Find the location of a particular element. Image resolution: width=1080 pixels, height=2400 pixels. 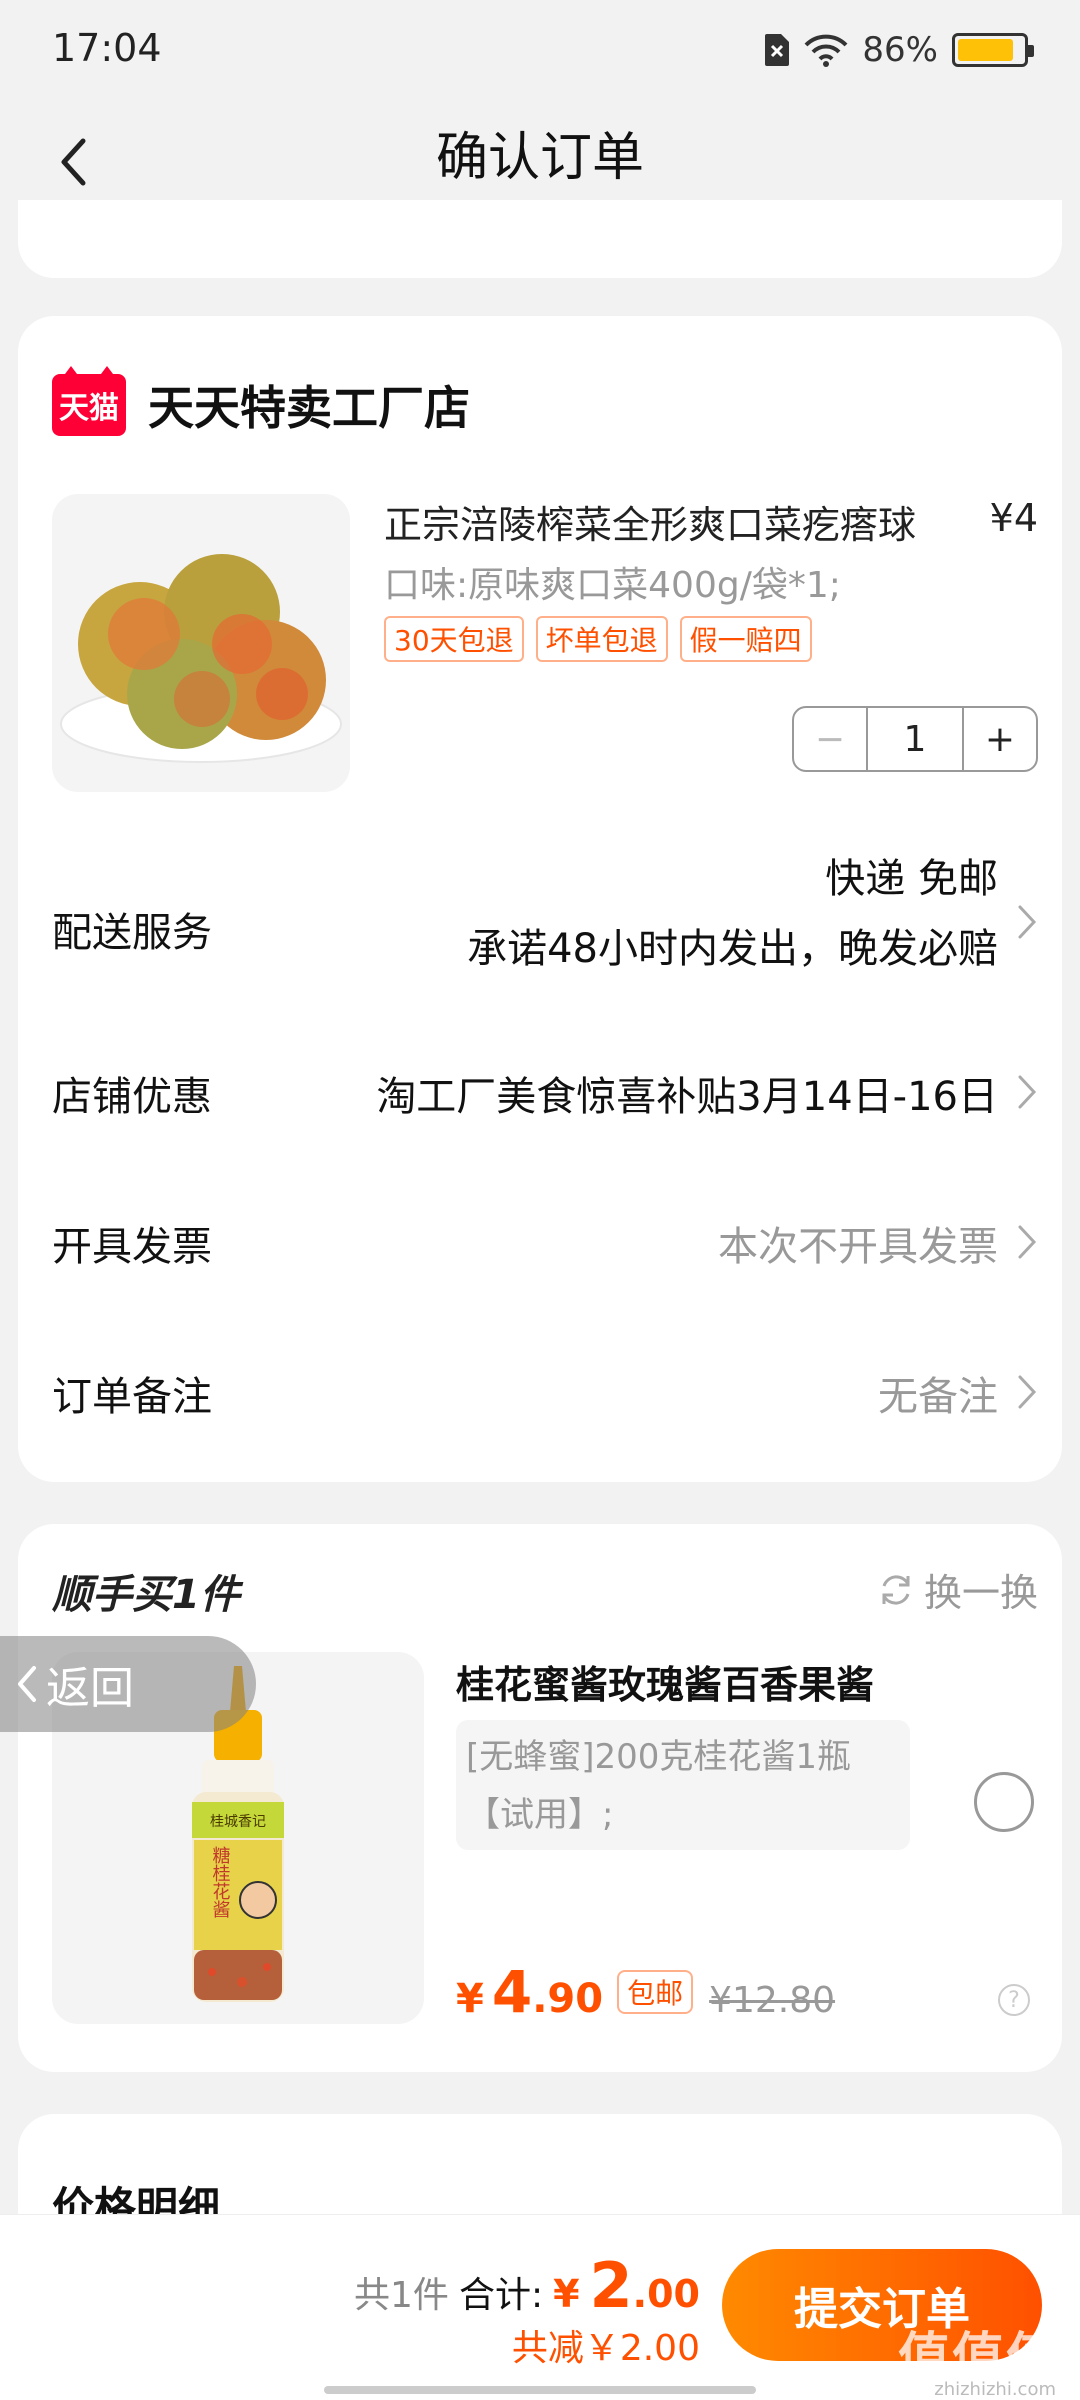

total-label: 合计: is located at coordinates (501, 2295).